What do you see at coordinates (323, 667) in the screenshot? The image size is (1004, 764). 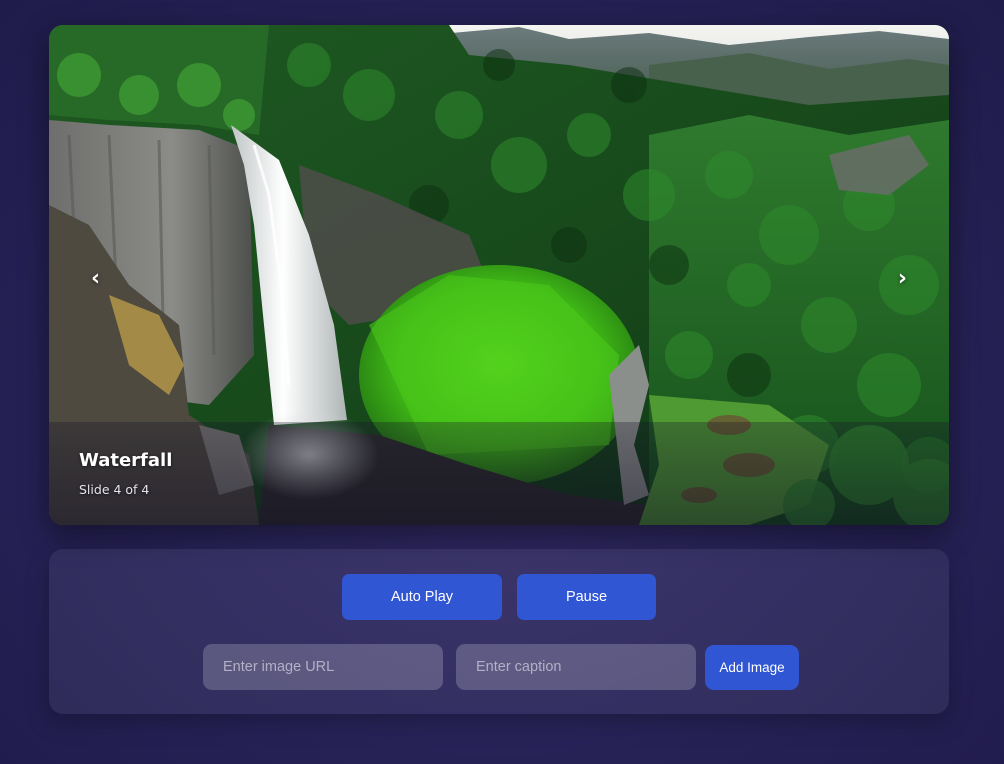 I see `image-url-input` at bounding box center [323, 667].